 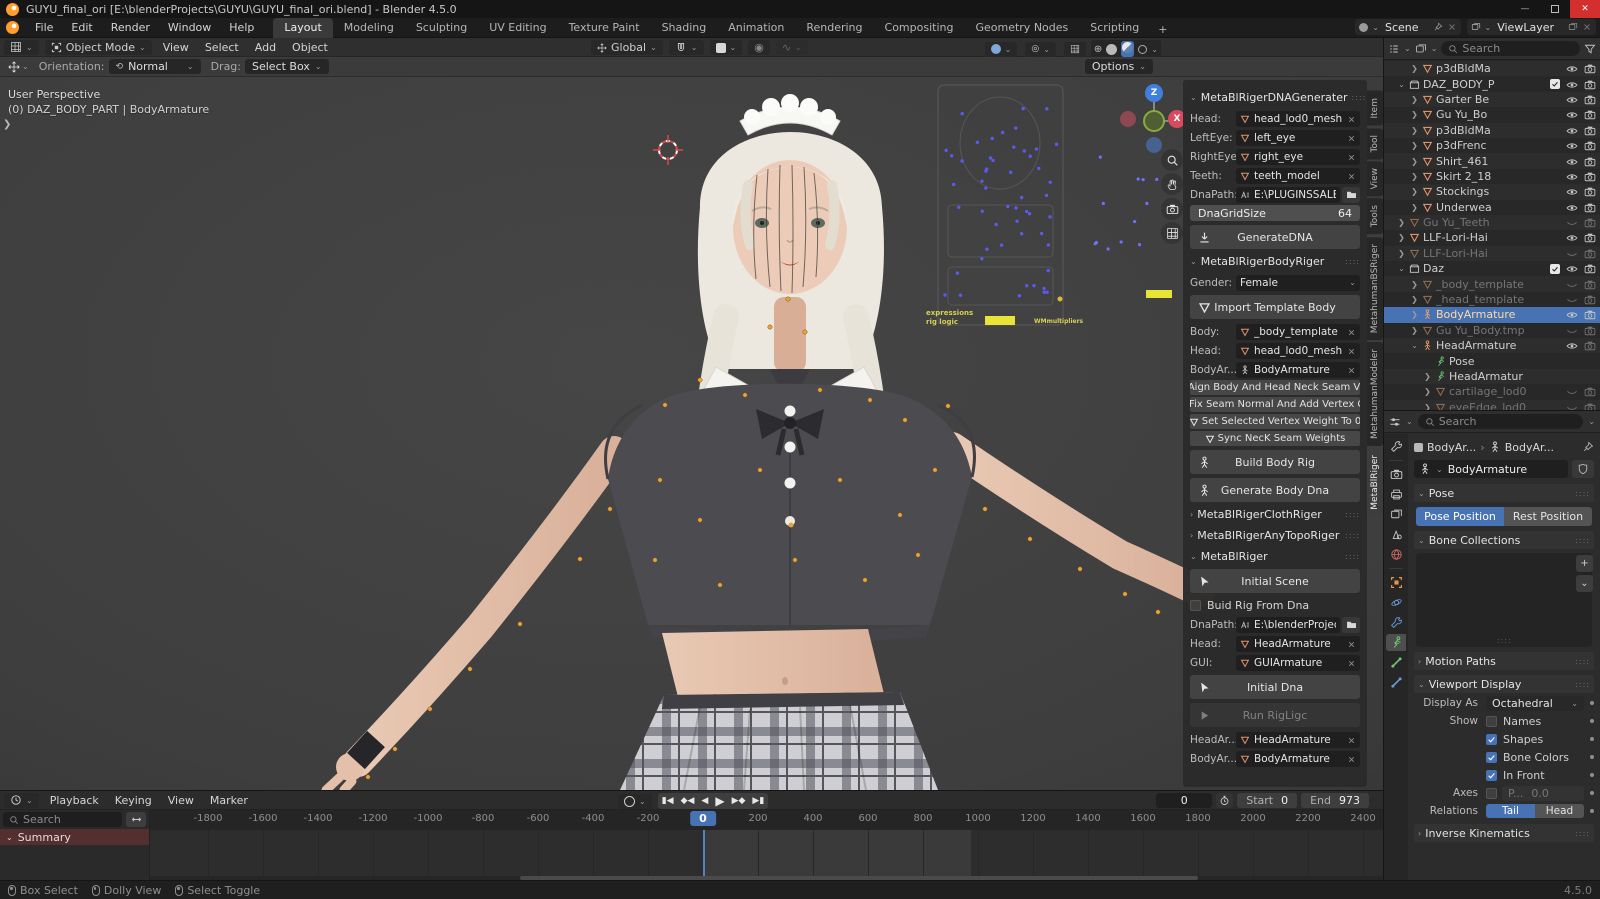 I want to click on panel-metablriger: ⌄ MetaBlRiger::::, so click(x=1275, y=556).